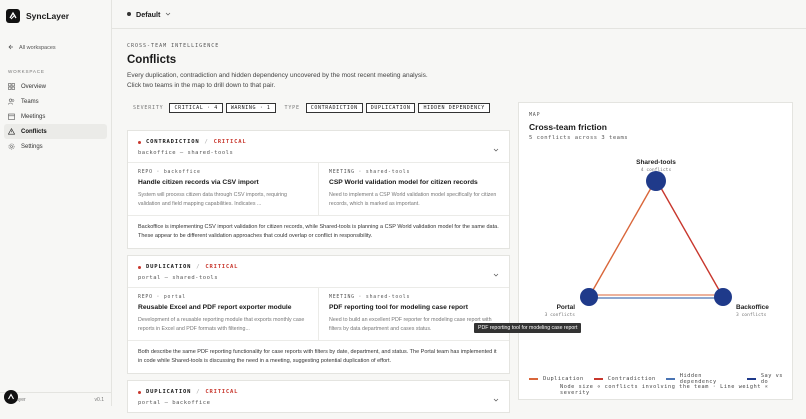  What do you see at coordinates (32, 146) in the screenshot?
I see `sidebar-item-label: Settings` at bounding box center [32, 146].